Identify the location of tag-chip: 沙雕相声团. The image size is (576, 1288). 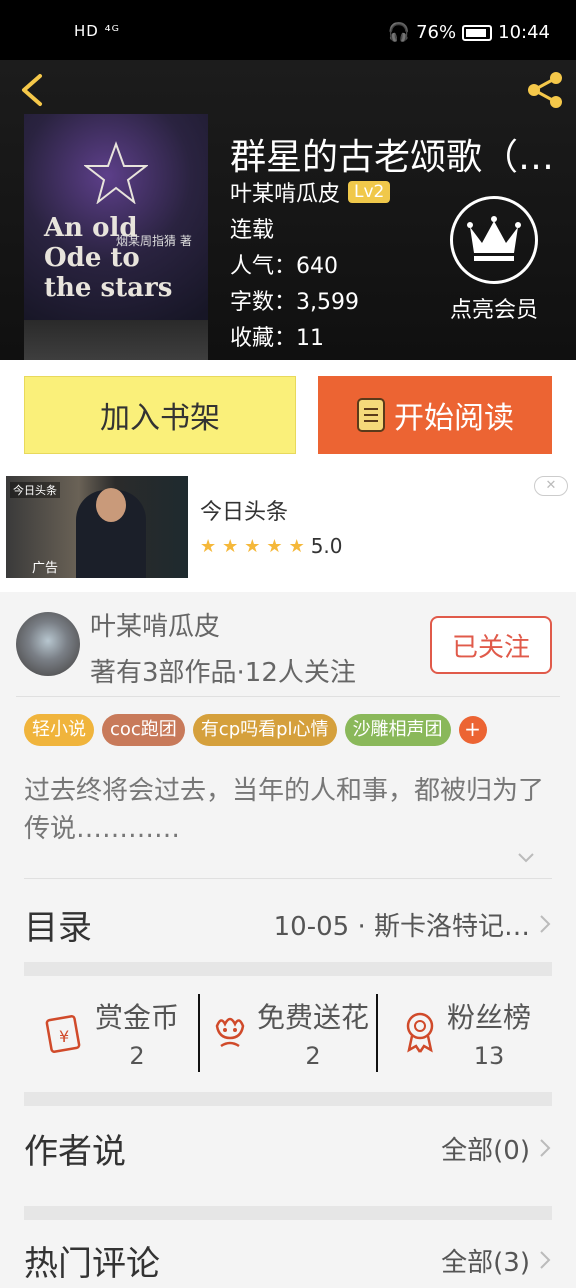
(397, 730).